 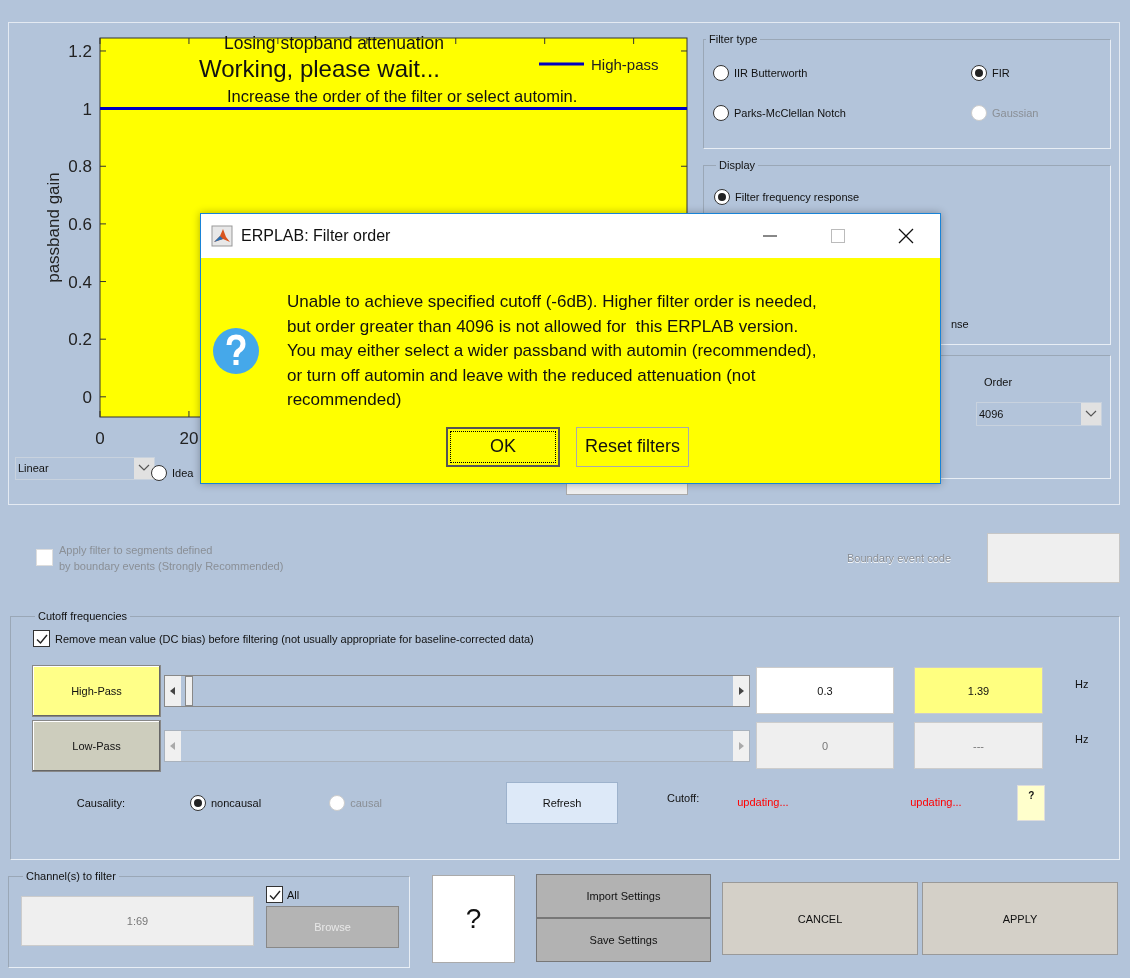 What do you see at coordinates (222, 236) in the screenshot?
I see `app-logo-icon` at bounding box center [222, 236].